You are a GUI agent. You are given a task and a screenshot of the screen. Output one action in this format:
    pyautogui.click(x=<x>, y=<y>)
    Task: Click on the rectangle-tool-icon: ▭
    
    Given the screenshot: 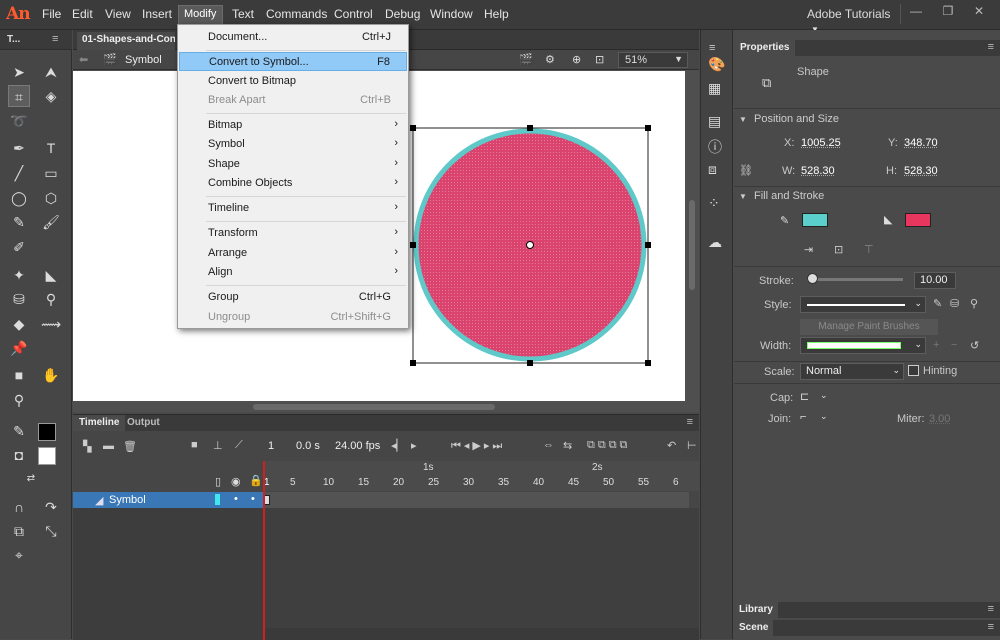 What is the action you would take?
    pyautogui.click(x=51, y=173)
    